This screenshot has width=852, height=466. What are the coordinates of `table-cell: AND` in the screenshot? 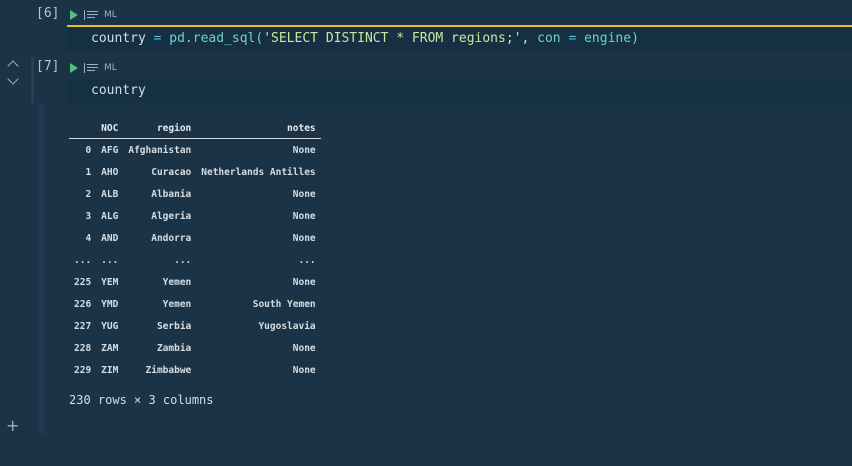 It's located at (110, 238).